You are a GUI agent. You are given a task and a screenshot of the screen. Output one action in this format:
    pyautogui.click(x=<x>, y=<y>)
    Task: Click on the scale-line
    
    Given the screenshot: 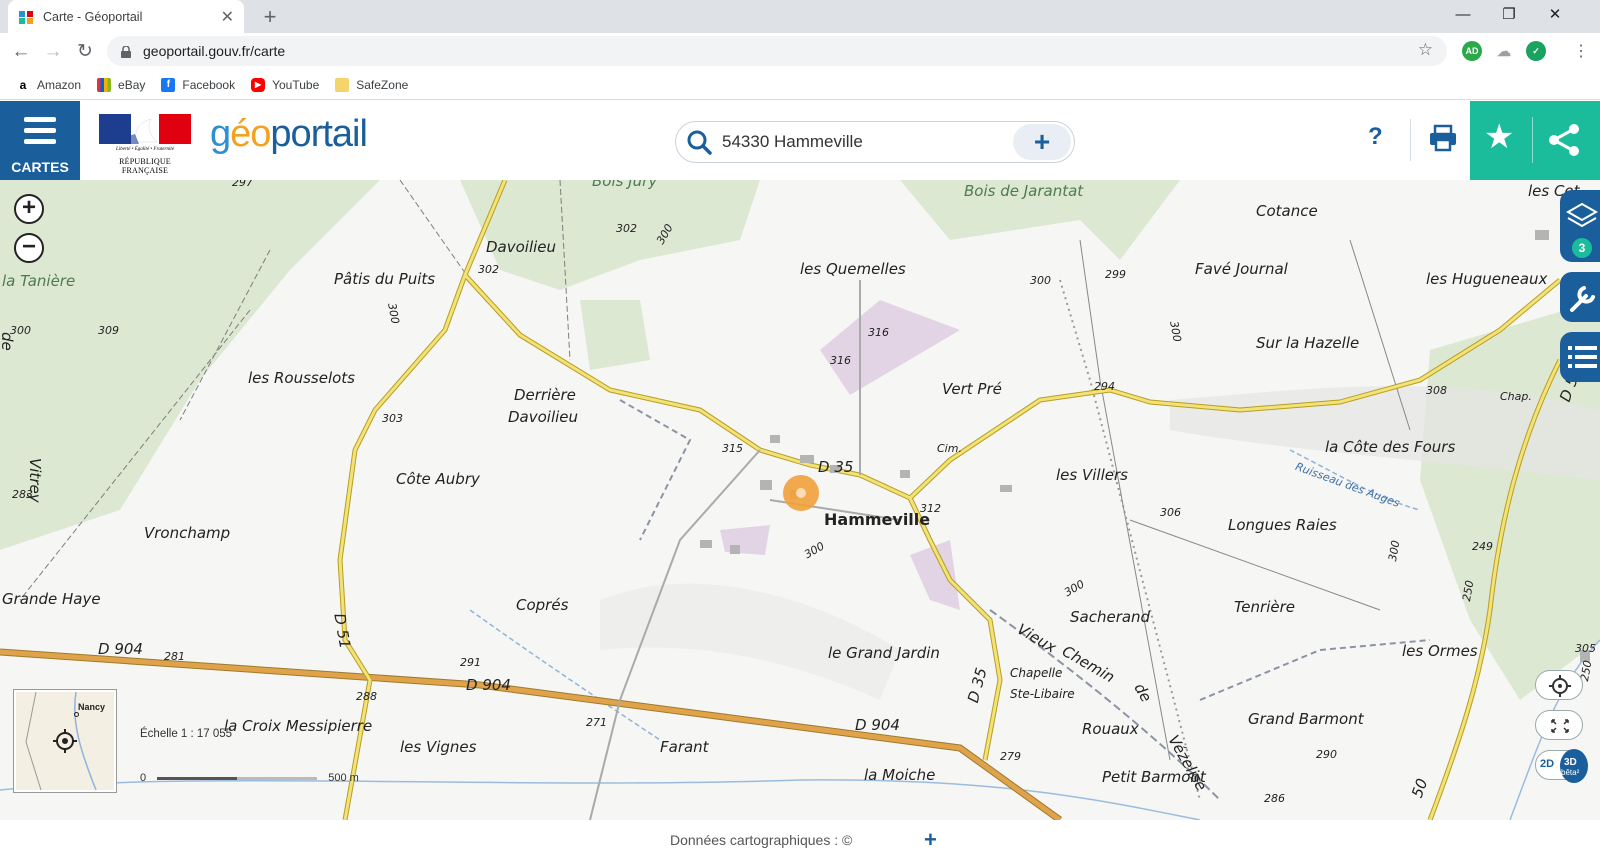 What is the action you would take?
    pyautogui.click(x=237, y=778)
    